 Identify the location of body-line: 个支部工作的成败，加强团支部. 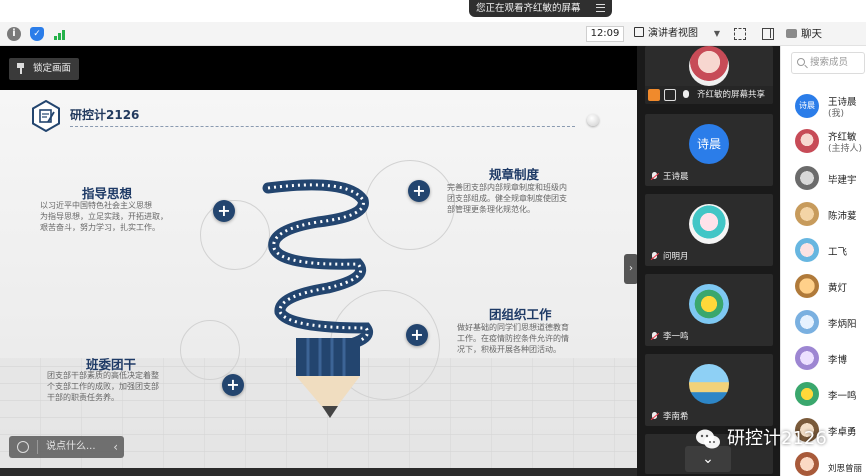
(103, 386).